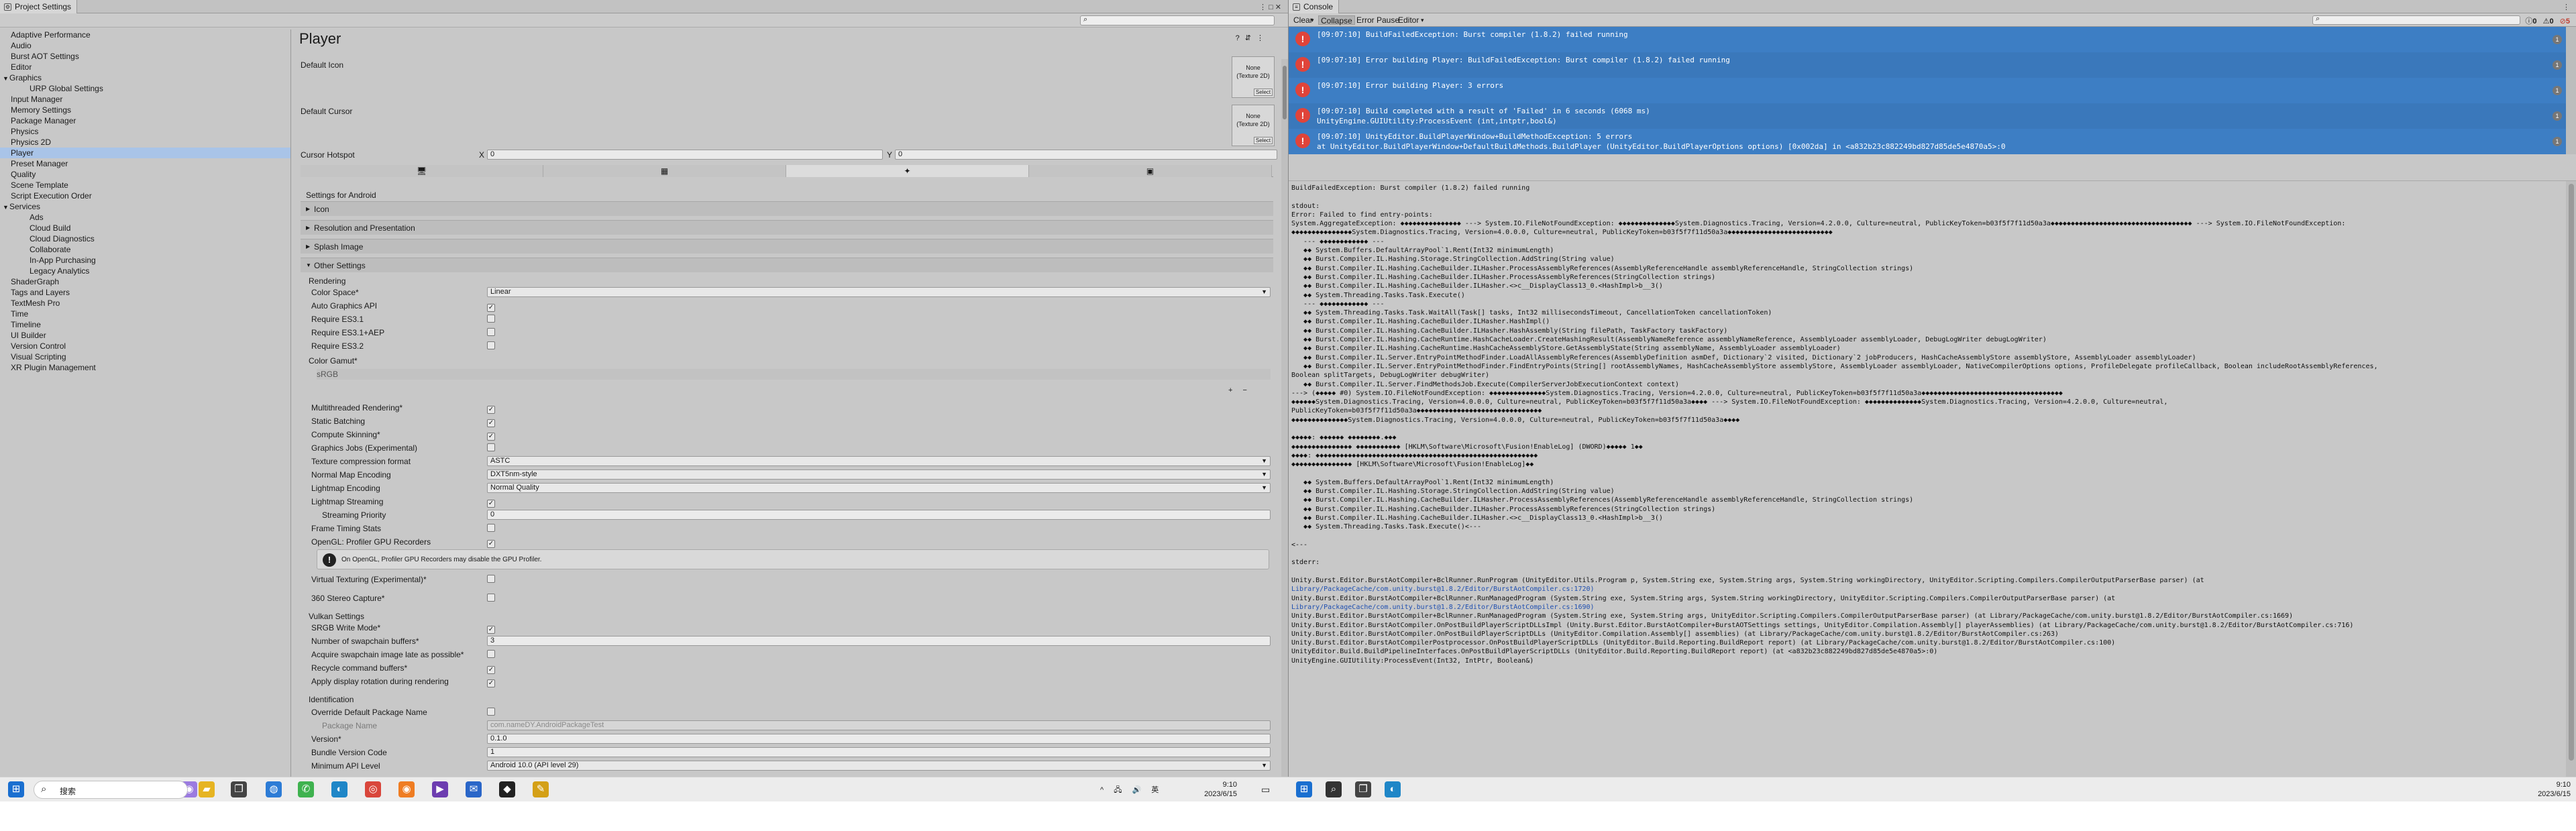 The width and height of the screenshot is (2576, 831). I want to click on opengl-profiler-checkbox: ✓, so click(491, 544).